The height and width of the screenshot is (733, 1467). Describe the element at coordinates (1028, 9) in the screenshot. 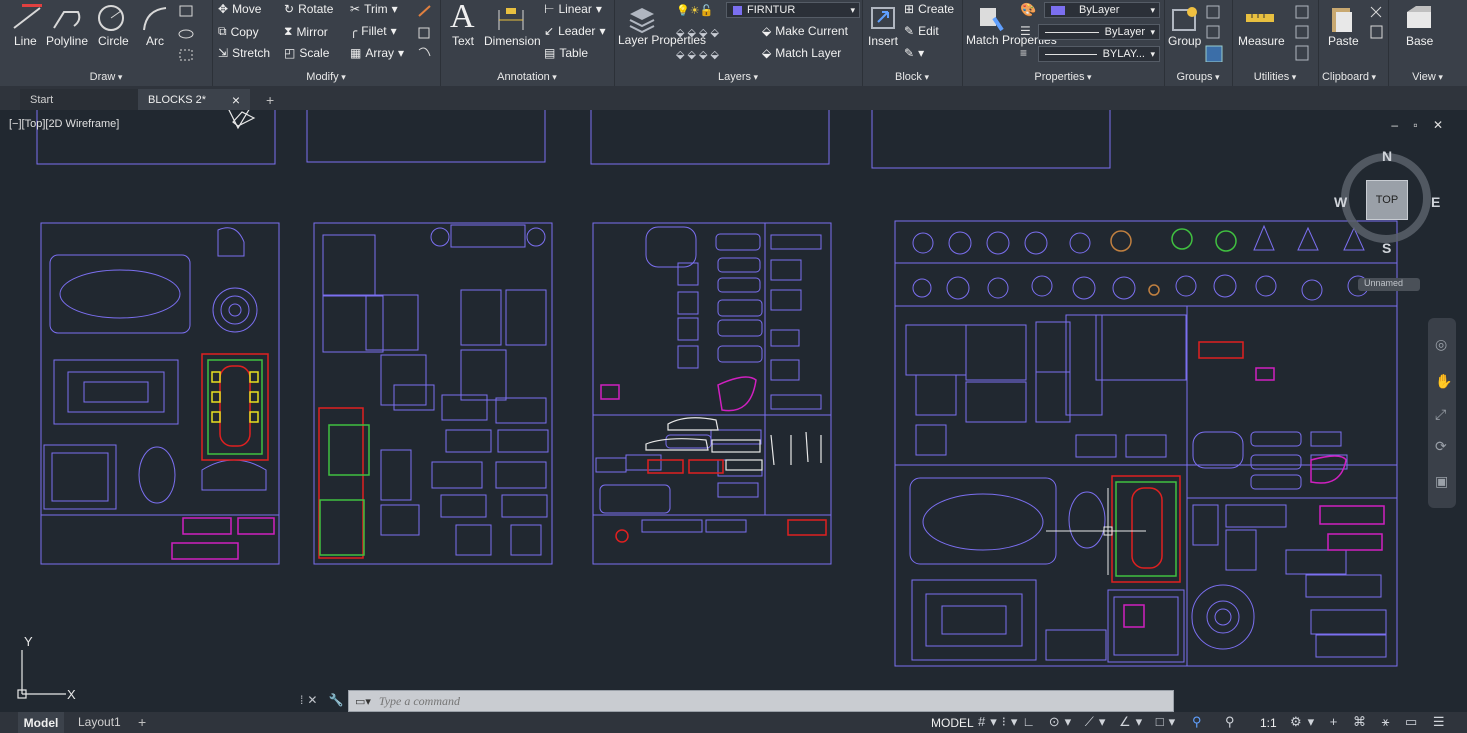

I see `color-wheel-icon: 🎨` at that location.